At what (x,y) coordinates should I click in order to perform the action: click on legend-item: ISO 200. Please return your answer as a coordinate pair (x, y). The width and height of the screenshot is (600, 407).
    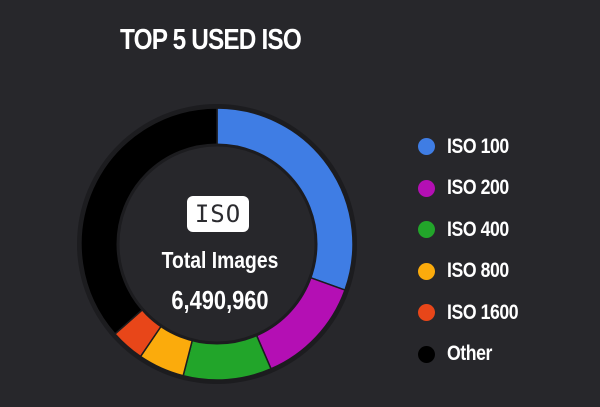
    Looking at the image, I should click on (498, 189).